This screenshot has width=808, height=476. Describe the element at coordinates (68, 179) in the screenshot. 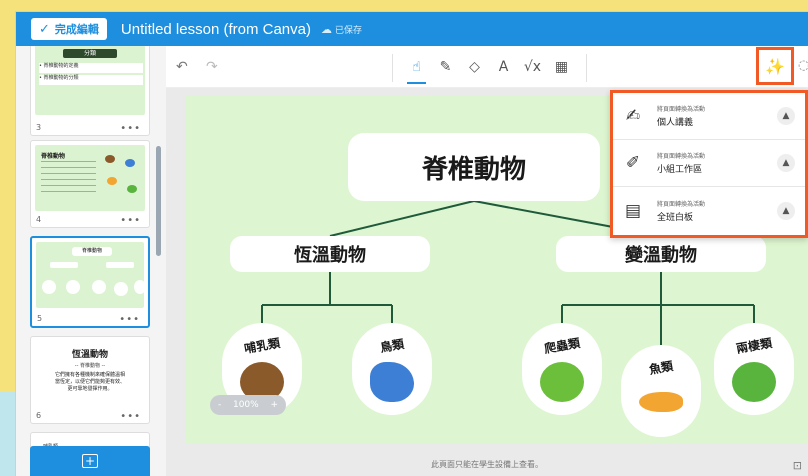

I see `slide-text-block` at that location.